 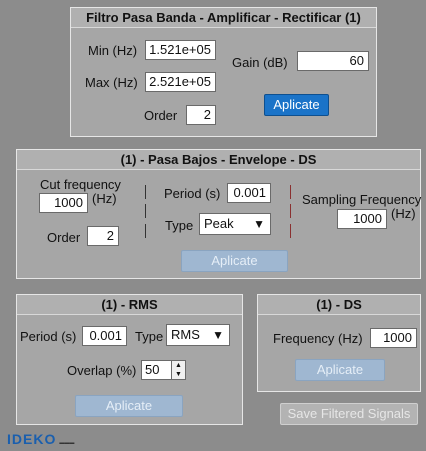 What do you see at coordinates (218, 160) in the screenshot?
I see `lowpass-panel-title: (1) - Pasa Bajos - Envelope - DS` at bounding box center [218, 160].